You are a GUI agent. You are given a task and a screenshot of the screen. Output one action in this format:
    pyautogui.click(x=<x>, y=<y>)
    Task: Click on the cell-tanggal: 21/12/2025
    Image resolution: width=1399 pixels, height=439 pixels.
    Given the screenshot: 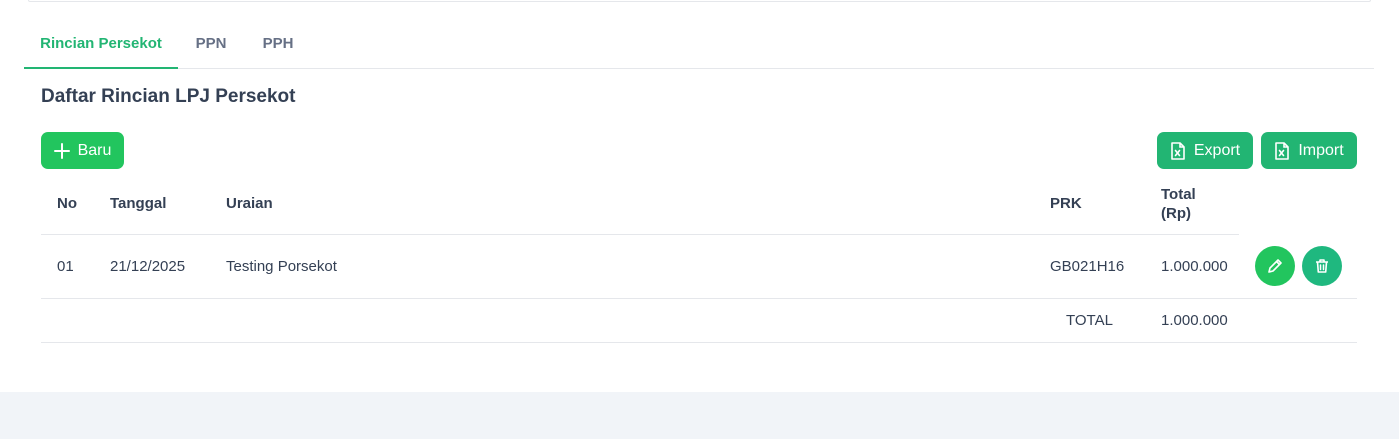 What is the action you would take?
    pyautogui.click(x=148, y=266)
    